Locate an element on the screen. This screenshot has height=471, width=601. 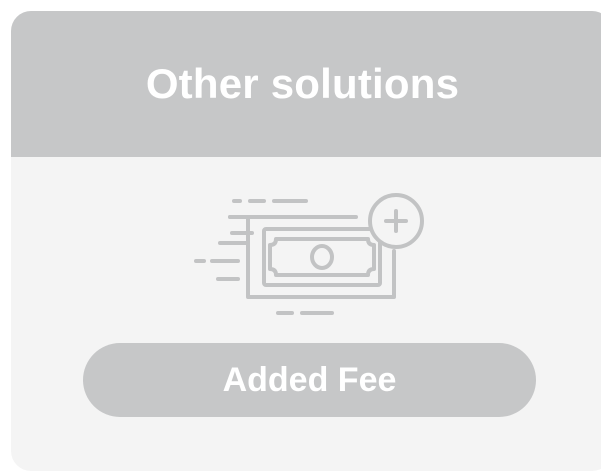
added-fee-button: Added Fee is located at coordinates (309, 380).